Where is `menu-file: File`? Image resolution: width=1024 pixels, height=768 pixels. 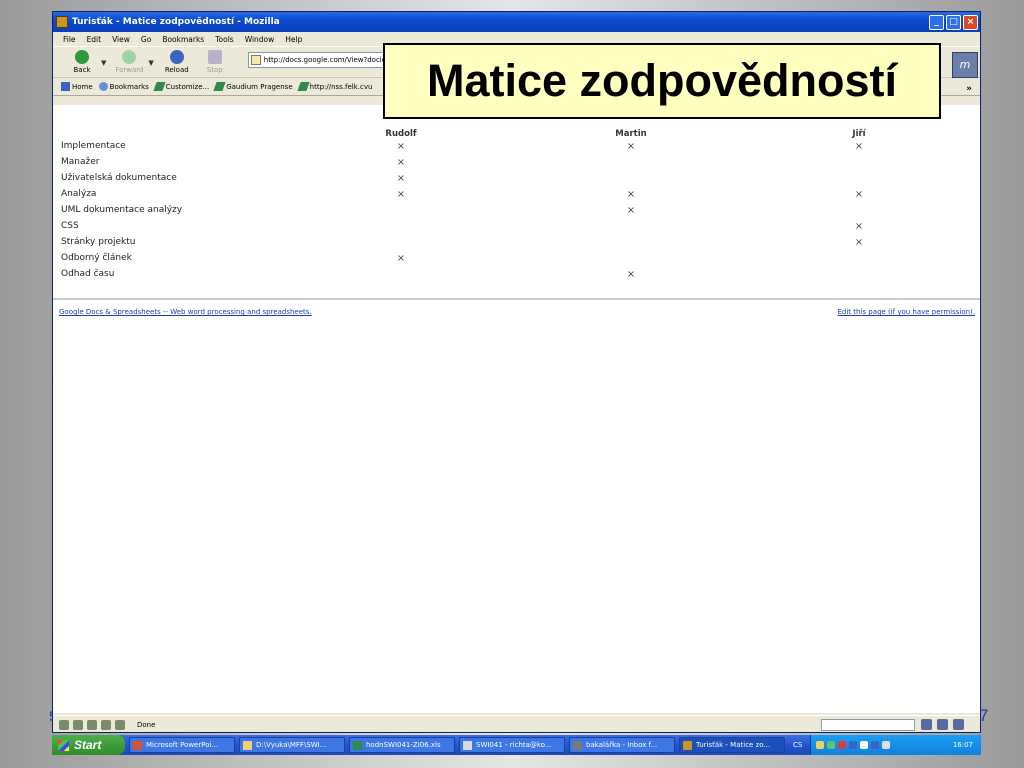 menu-file: File is located at coordinates (69, 39).